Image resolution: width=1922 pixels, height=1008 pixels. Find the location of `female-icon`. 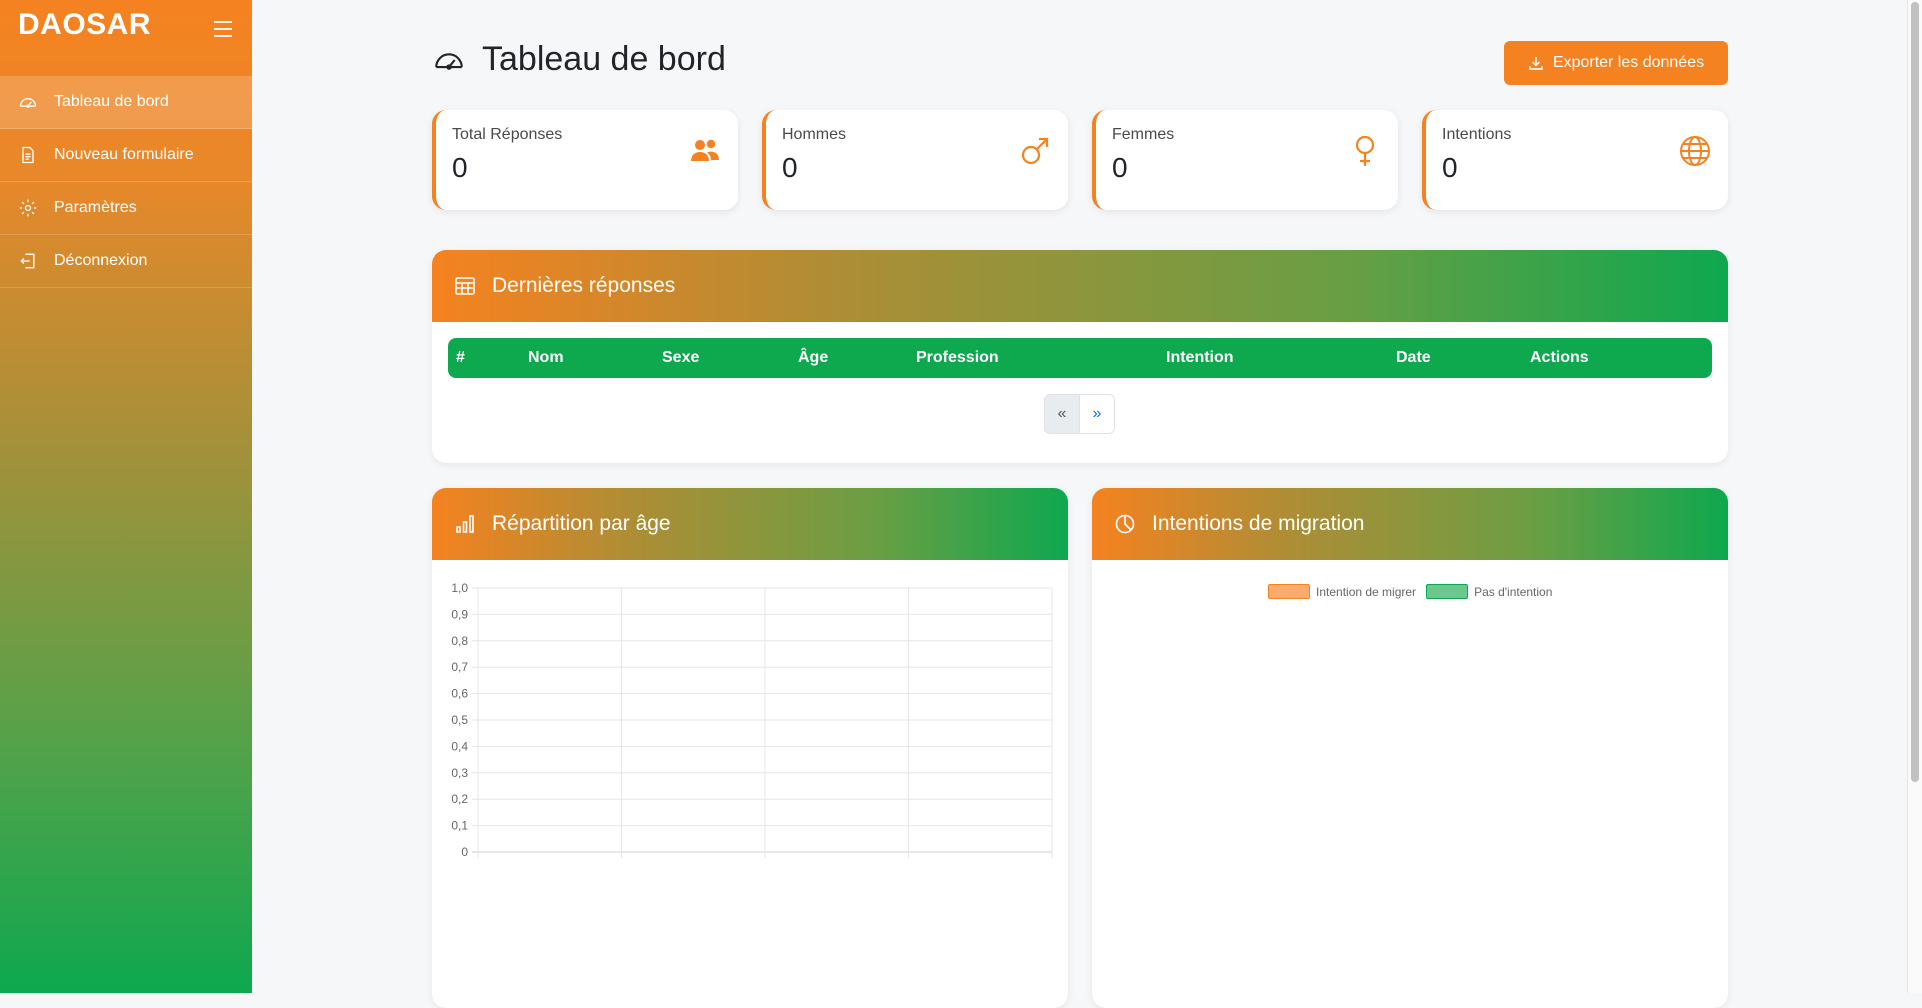

female-icon is located at coordinates (1365, 150).